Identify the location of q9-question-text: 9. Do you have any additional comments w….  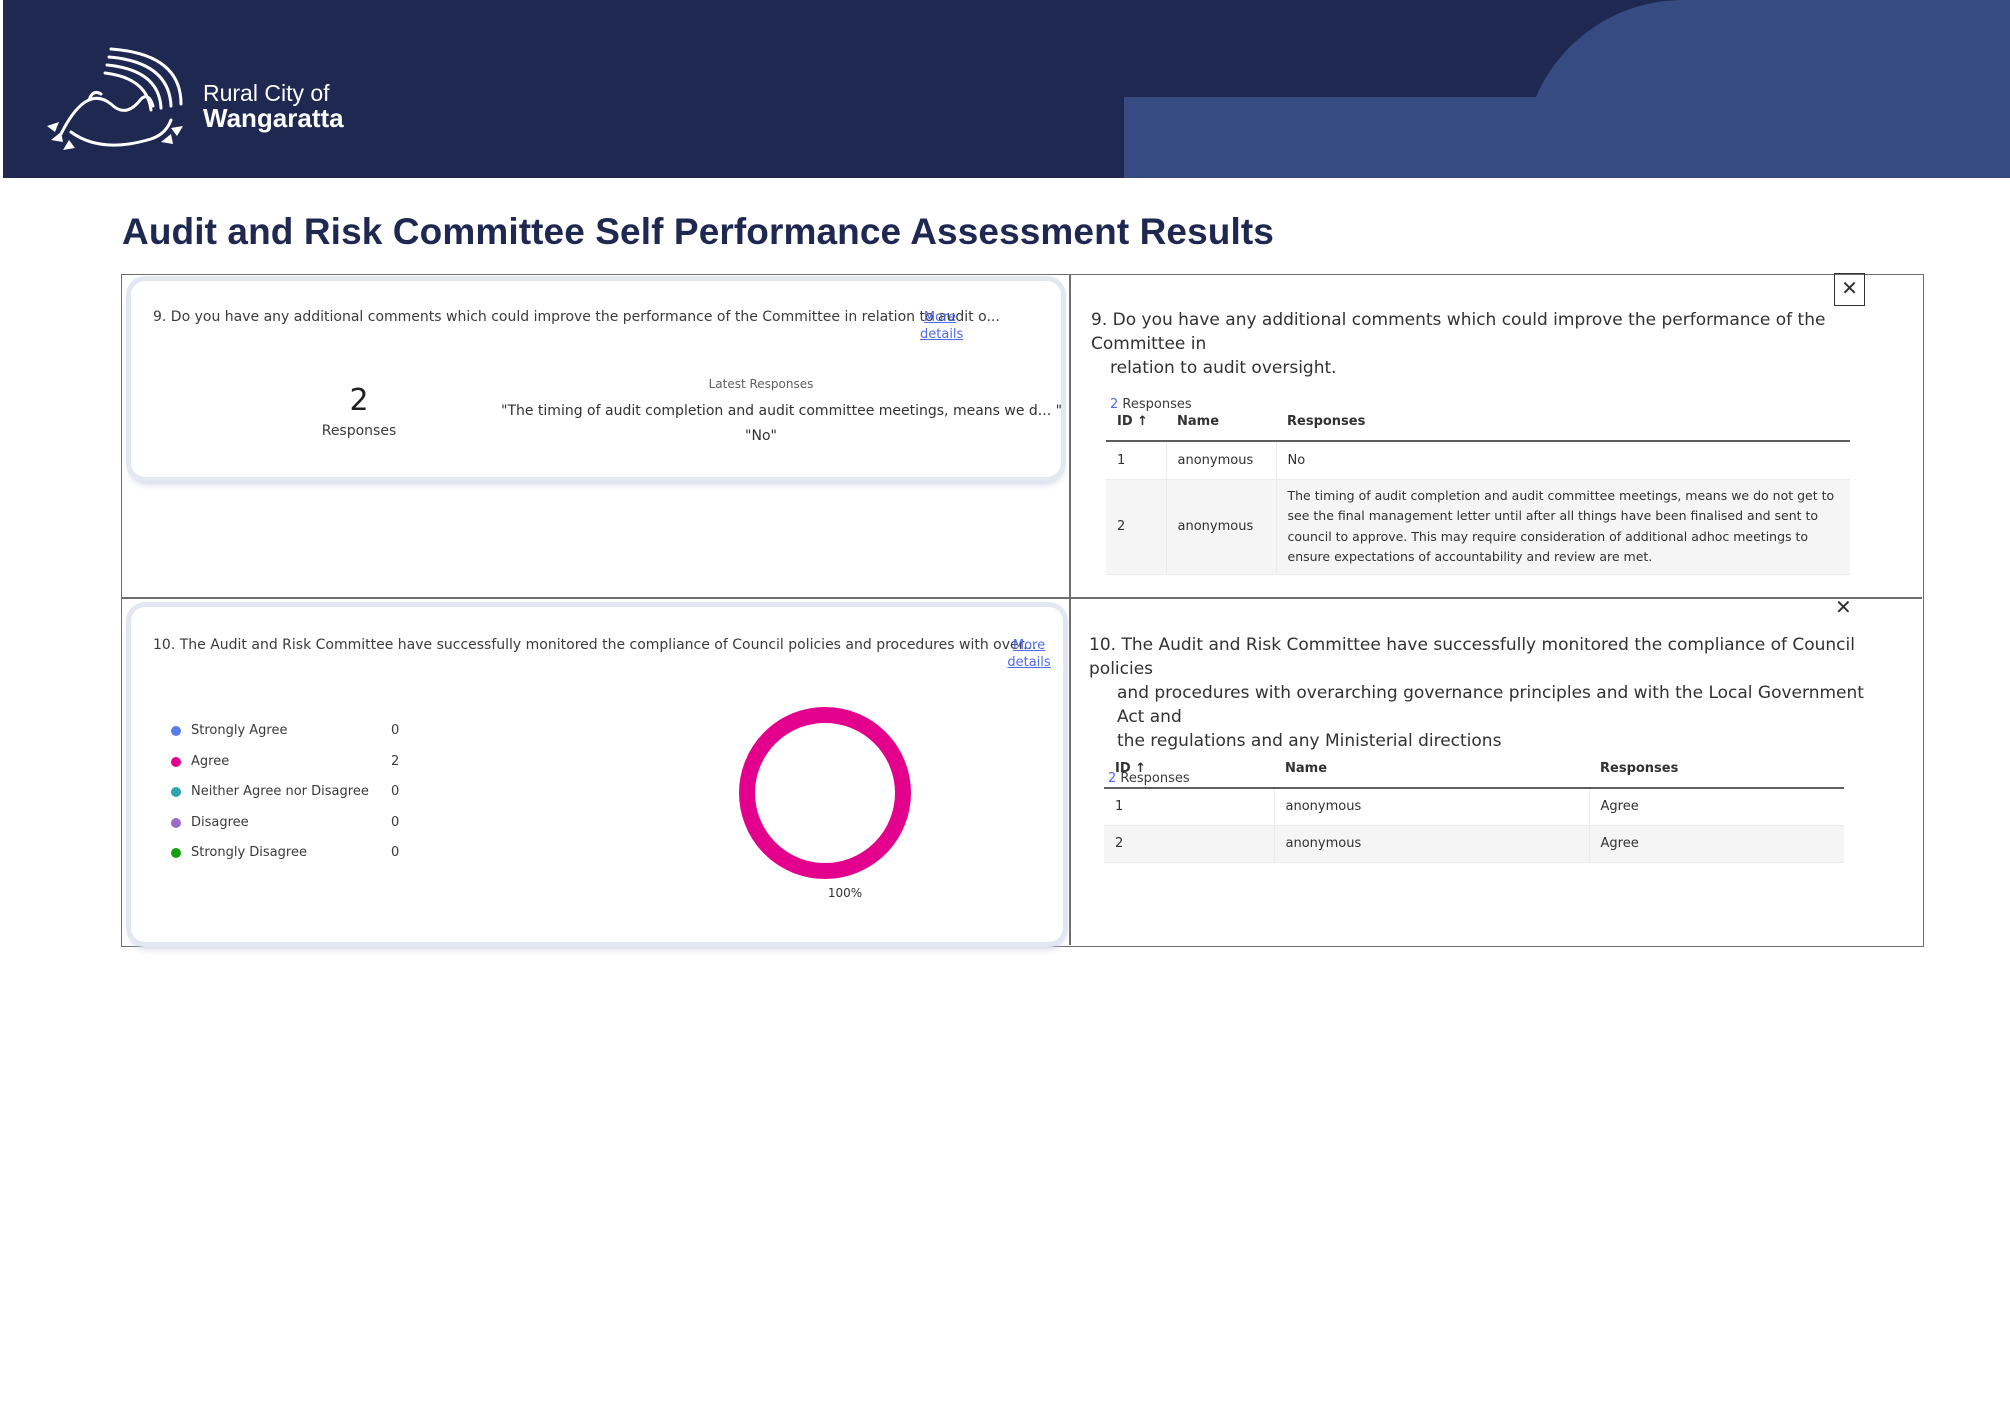
(576, 317).